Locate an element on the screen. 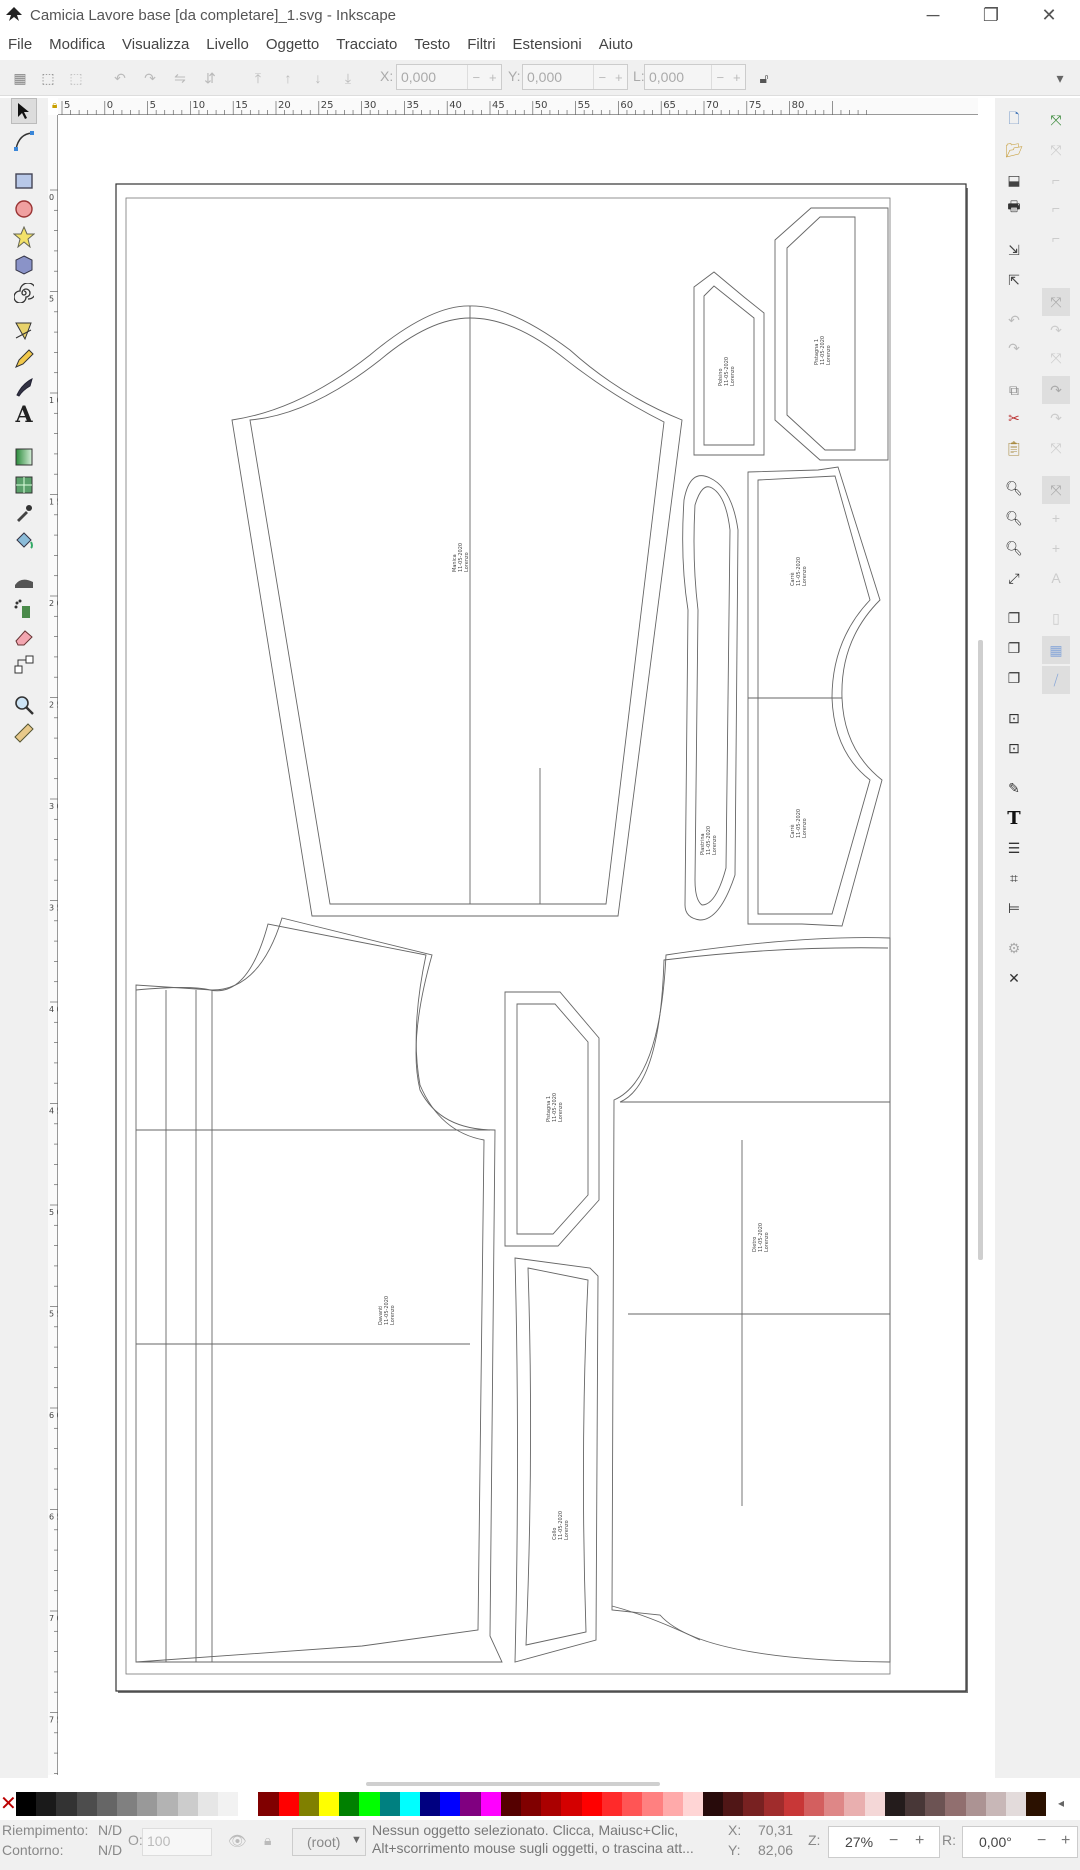 This screenshot has height=1870, width=1080. y-decrement: − is located at coordinates (602, 77).